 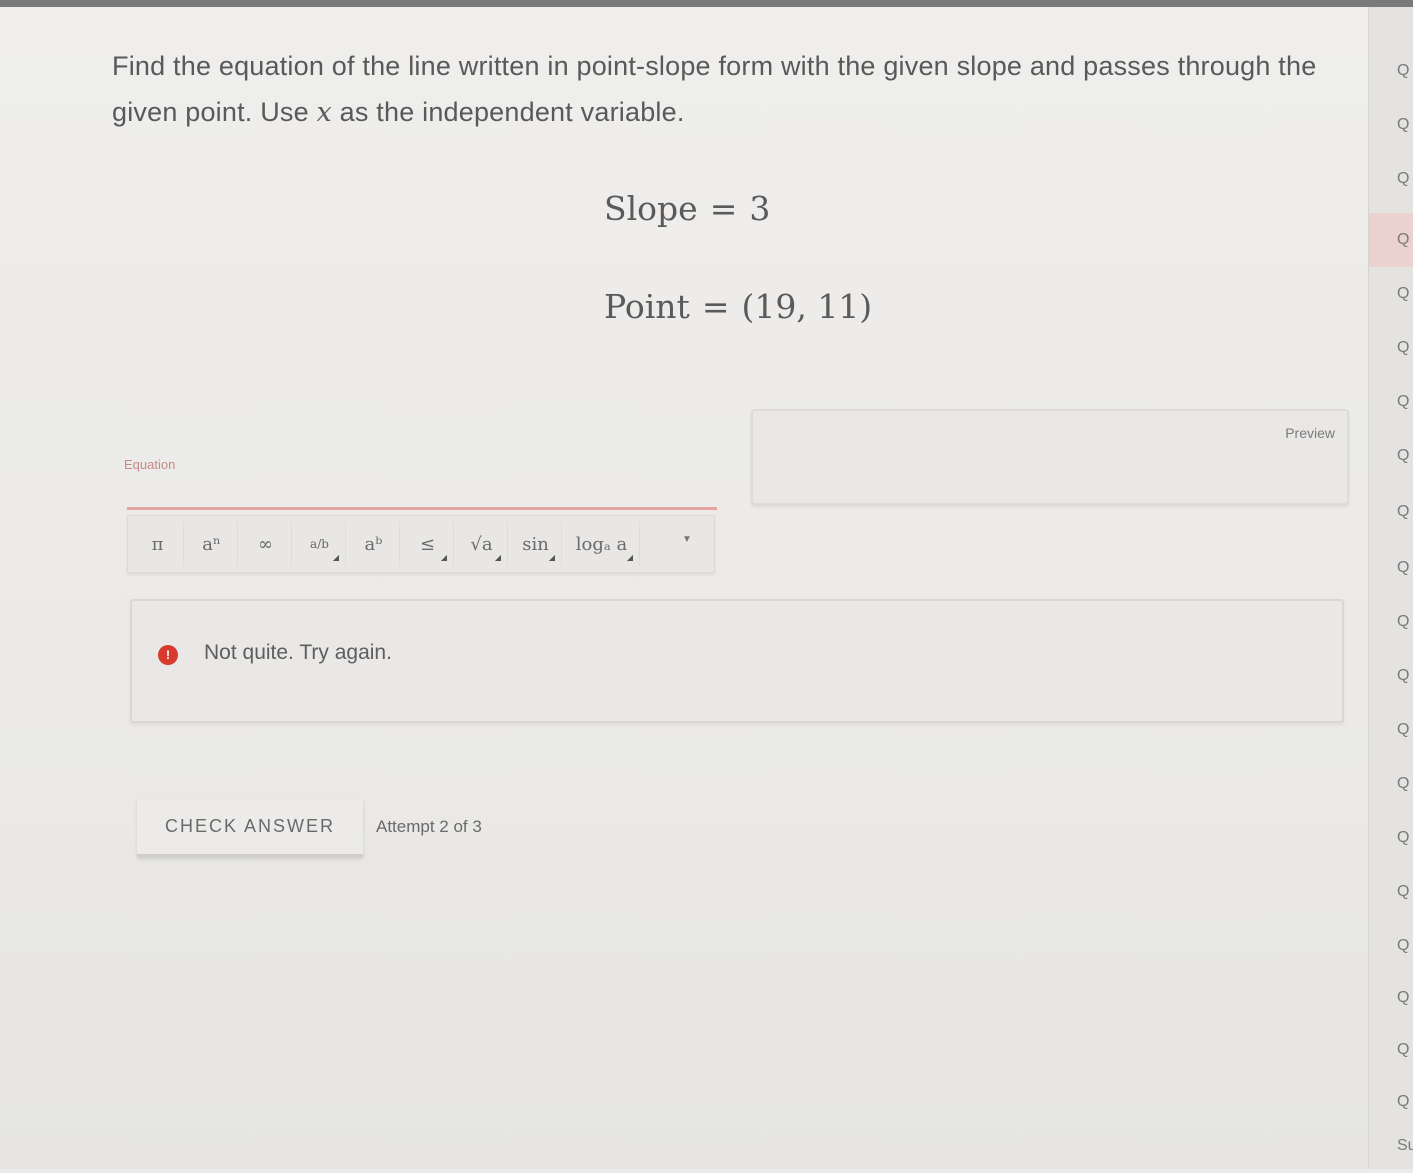 I want to click on inequality-button: ≤ ◢, so click(x=428, y=544).